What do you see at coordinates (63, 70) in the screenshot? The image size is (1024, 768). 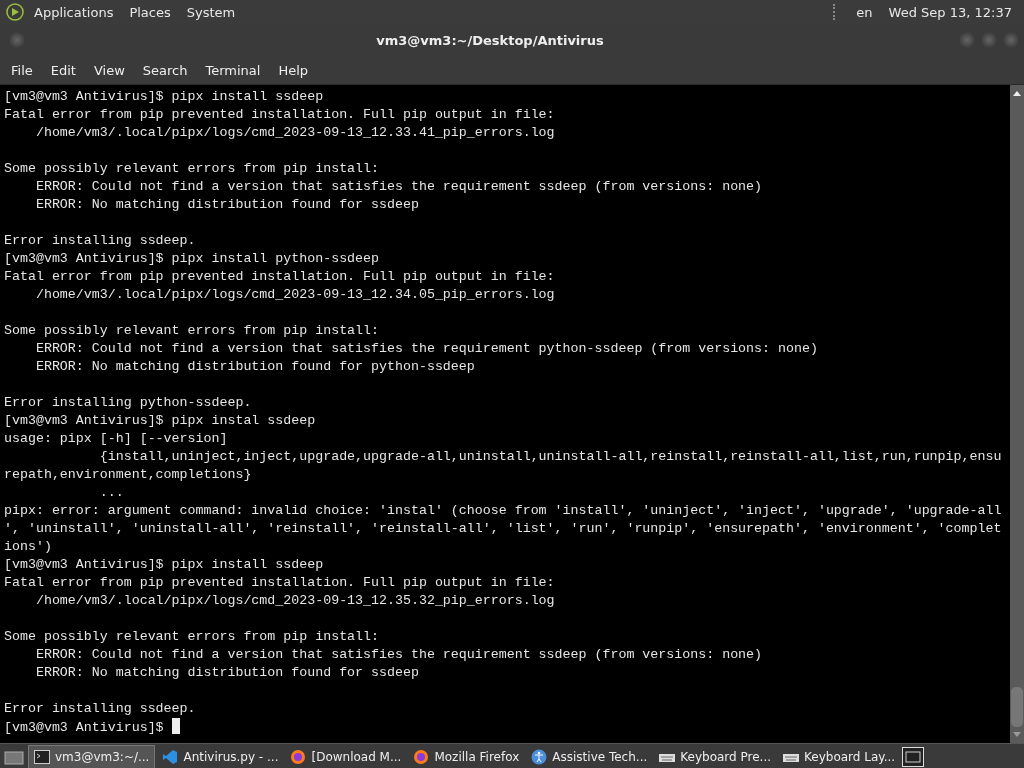 I see `menu-item: Edit` at bounding box center [63, 70].